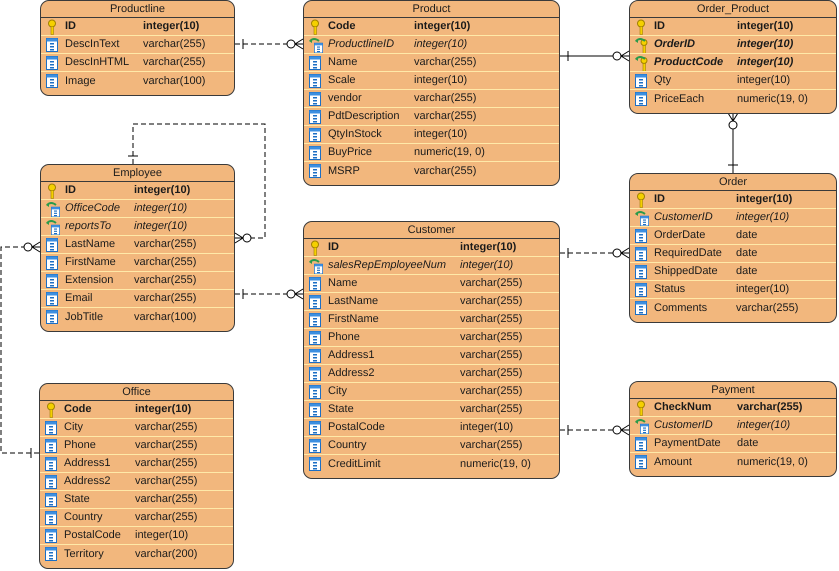  Describe the element at coordinates (684, 425) in the screenshot. I see `column-name: CustomerID` at that location.